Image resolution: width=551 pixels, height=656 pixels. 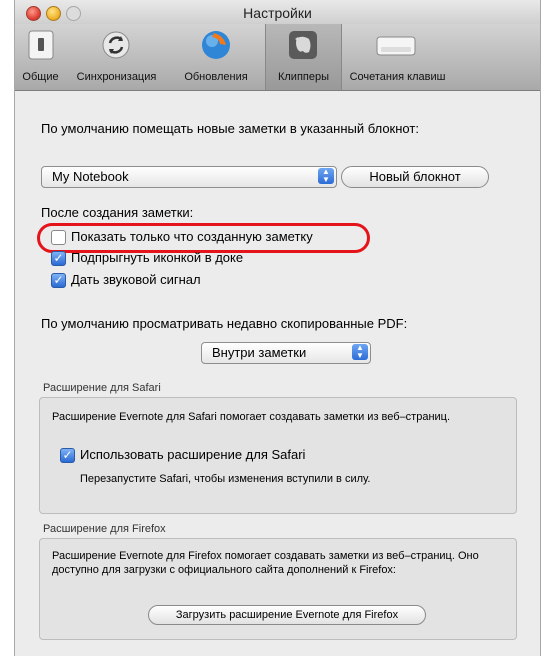 I want to click on sync-icon, so click(x=116, y=45).